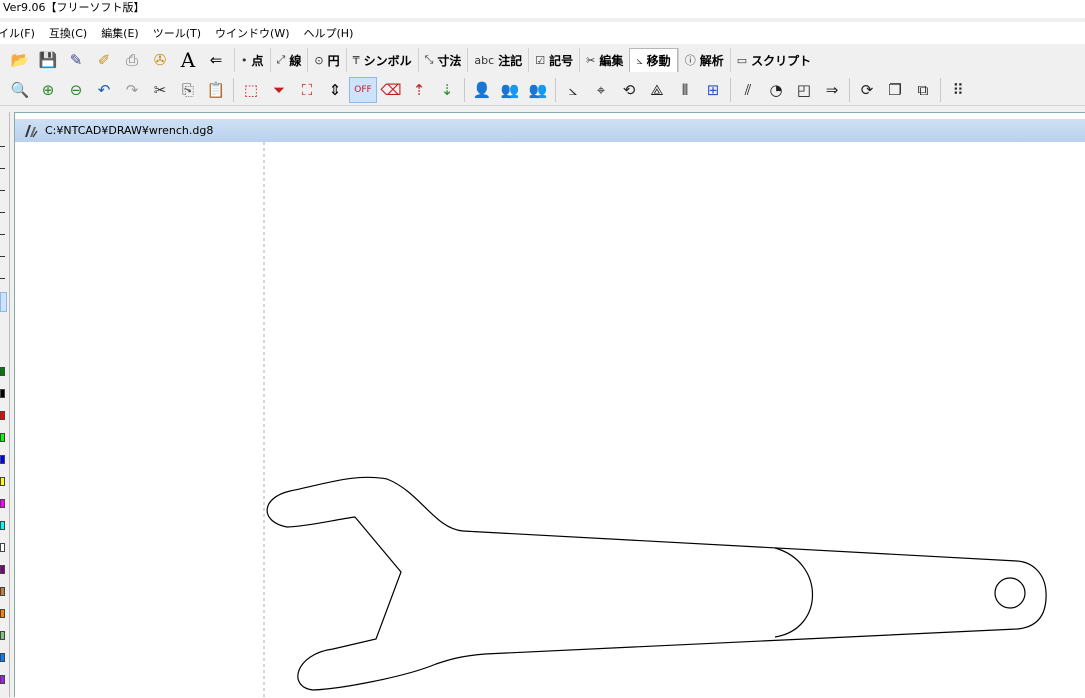 The height and width of the screenshot is (698, 1085). I want to click on cut-icon: ✂, so click(160, 90).